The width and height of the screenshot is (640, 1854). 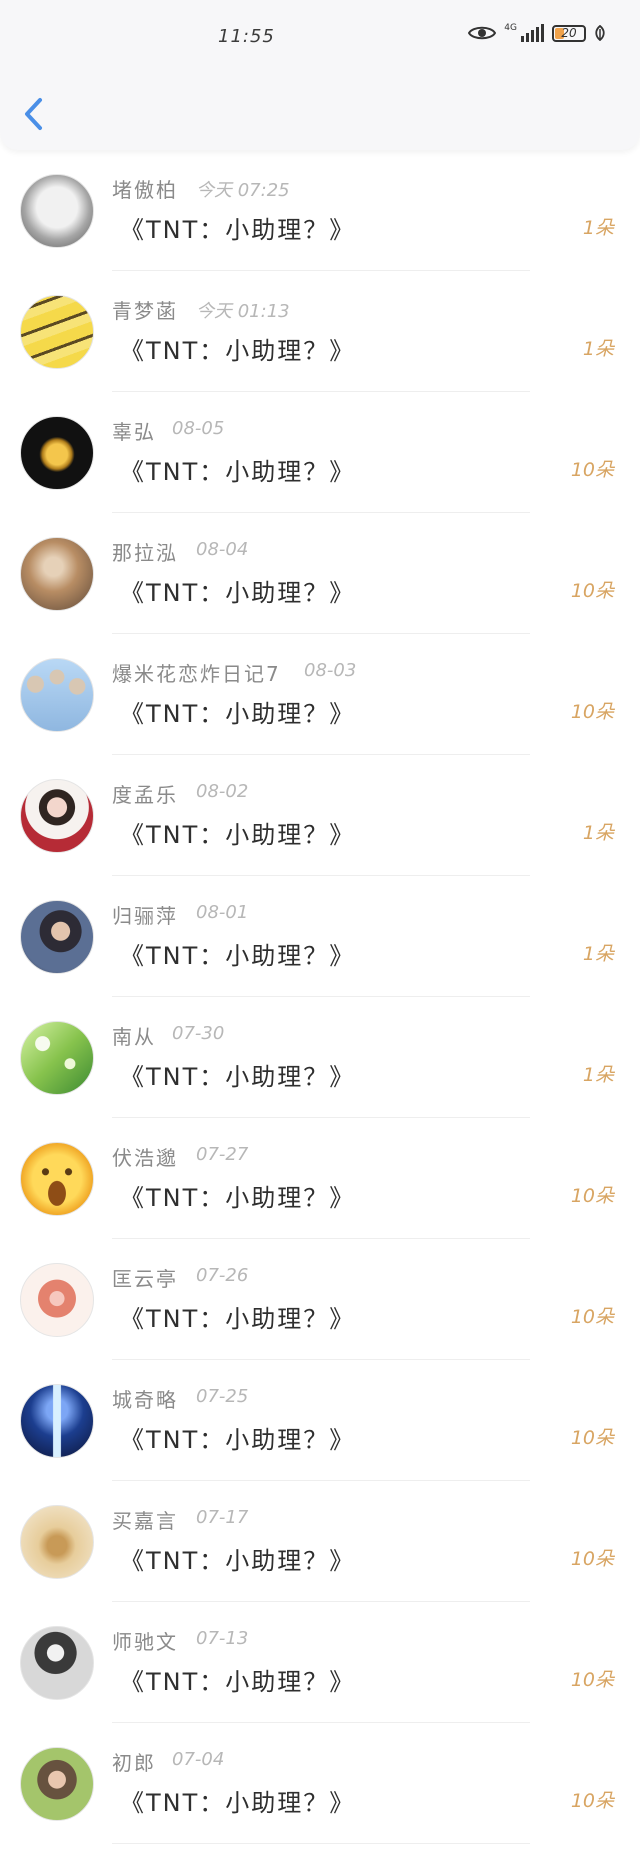 I want to click on timestamp: 08-04, so click(x=222, y=549).